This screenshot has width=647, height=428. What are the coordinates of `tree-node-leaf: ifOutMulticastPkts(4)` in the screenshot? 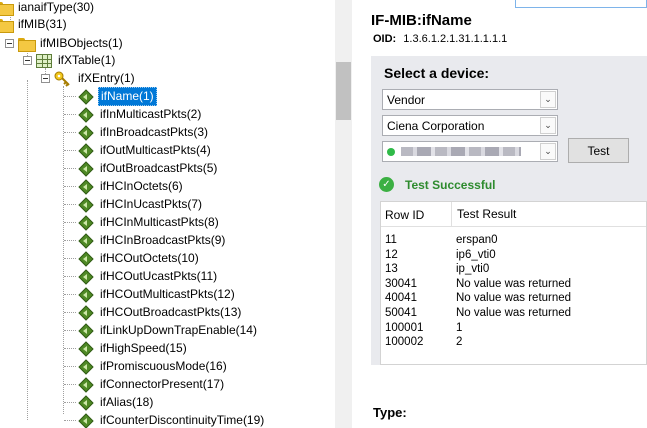 It's located at (138, 150).